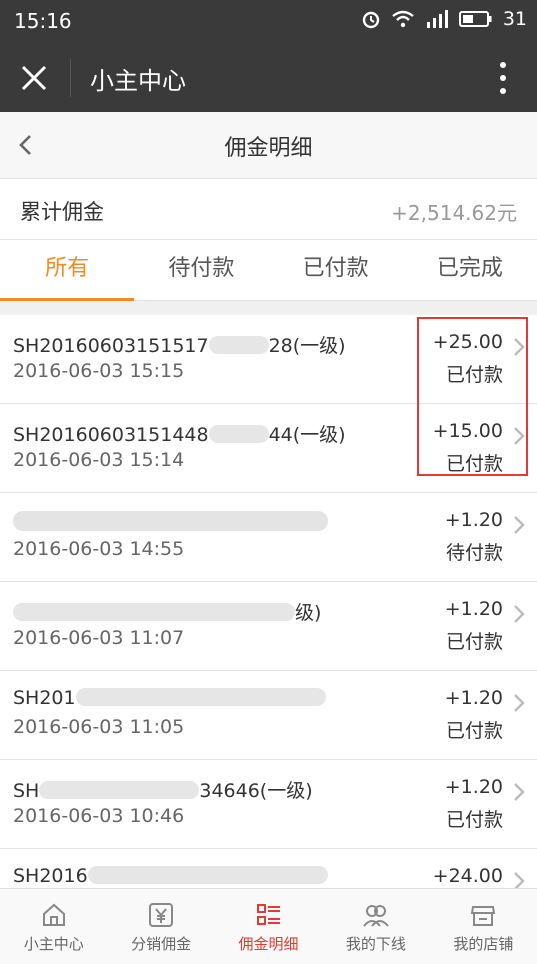  I want to click on order-number: SH2016, so click(170, 876).